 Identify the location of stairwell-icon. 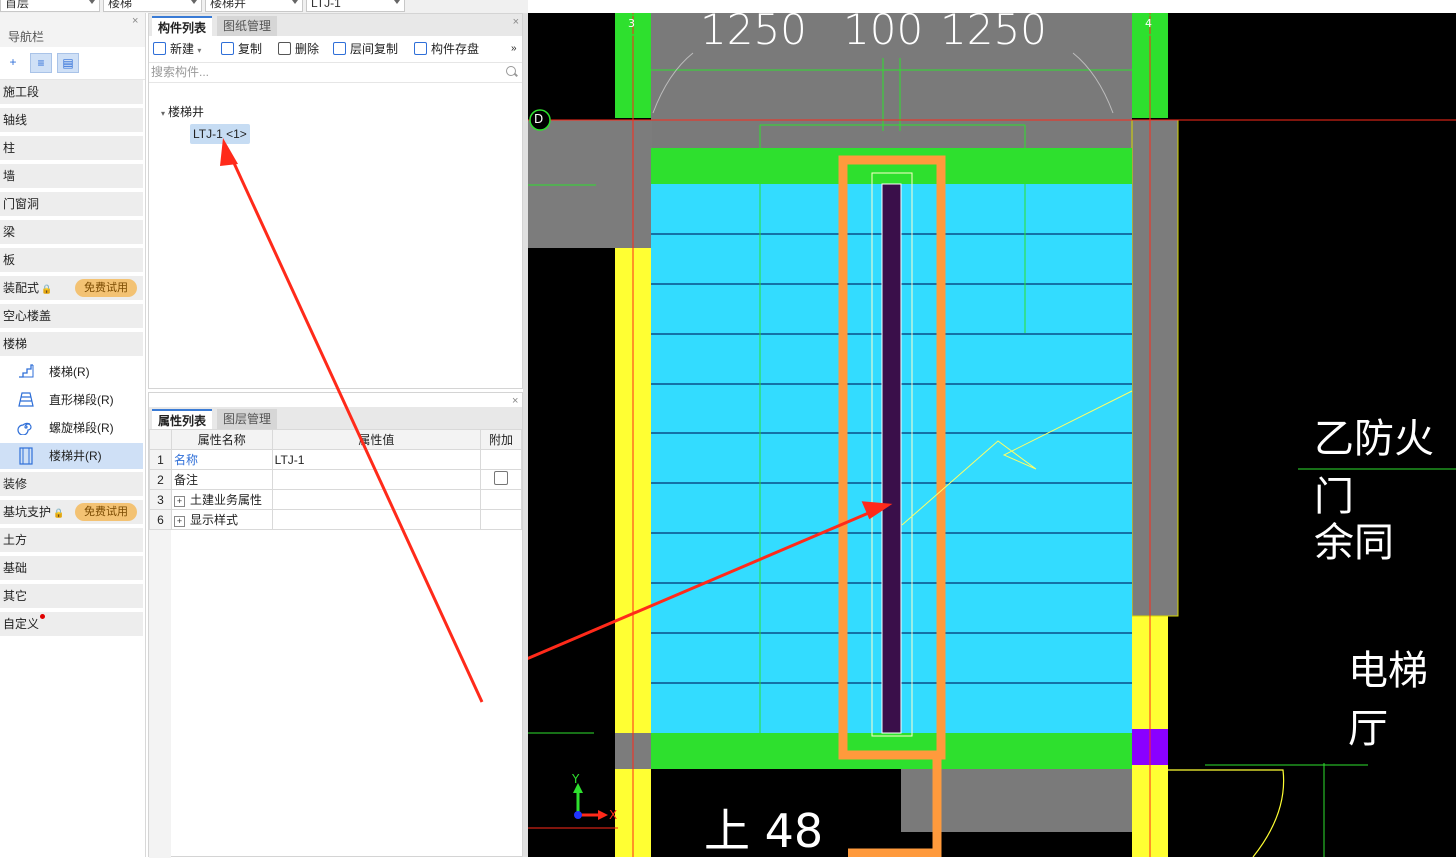
(26, 456).